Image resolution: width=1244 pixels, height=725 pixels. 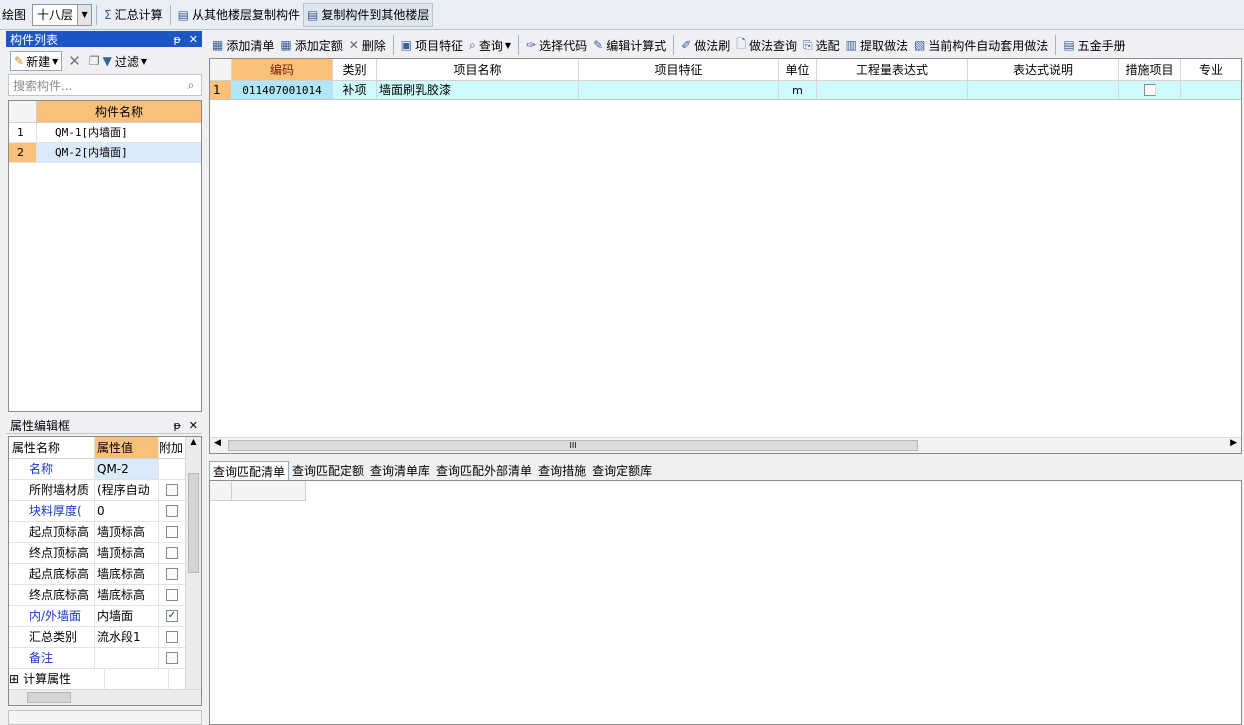 I want to click on property-row: 块料厚度(0, so click(x=105, y=511).